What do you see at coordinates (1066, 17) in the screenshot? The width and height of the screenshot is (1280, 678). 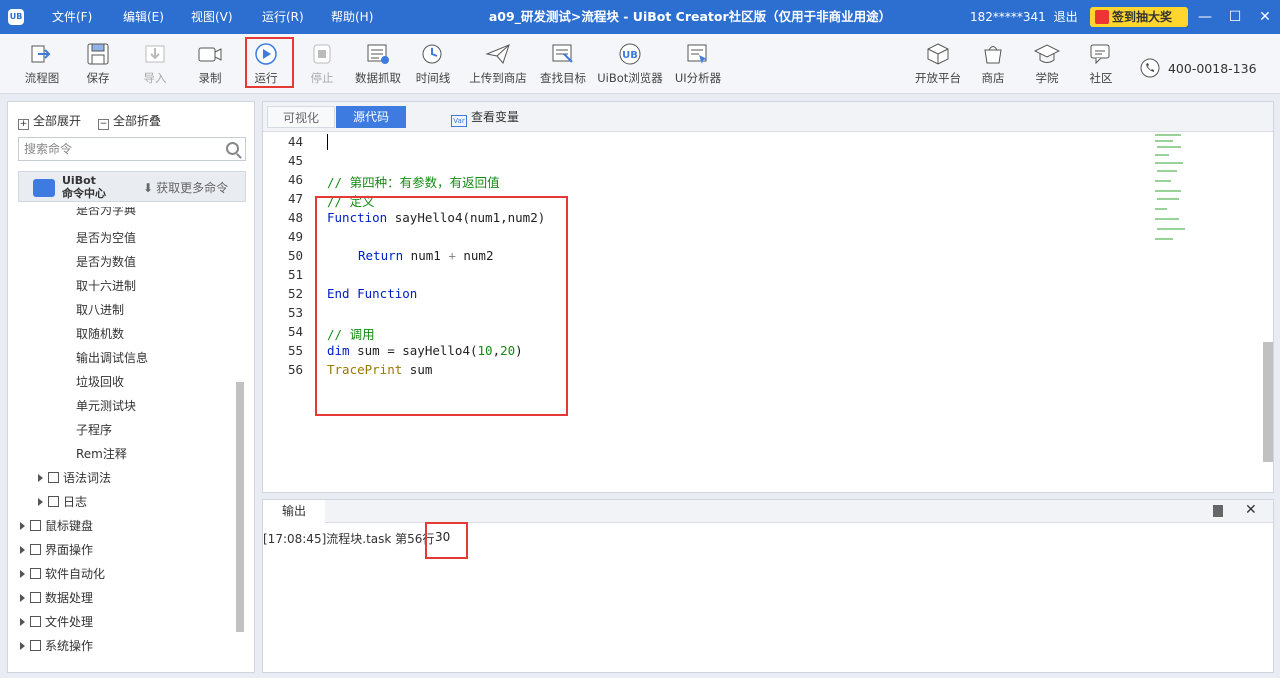 I see `logout-link: 退出` at bounding box center [1066, 17].